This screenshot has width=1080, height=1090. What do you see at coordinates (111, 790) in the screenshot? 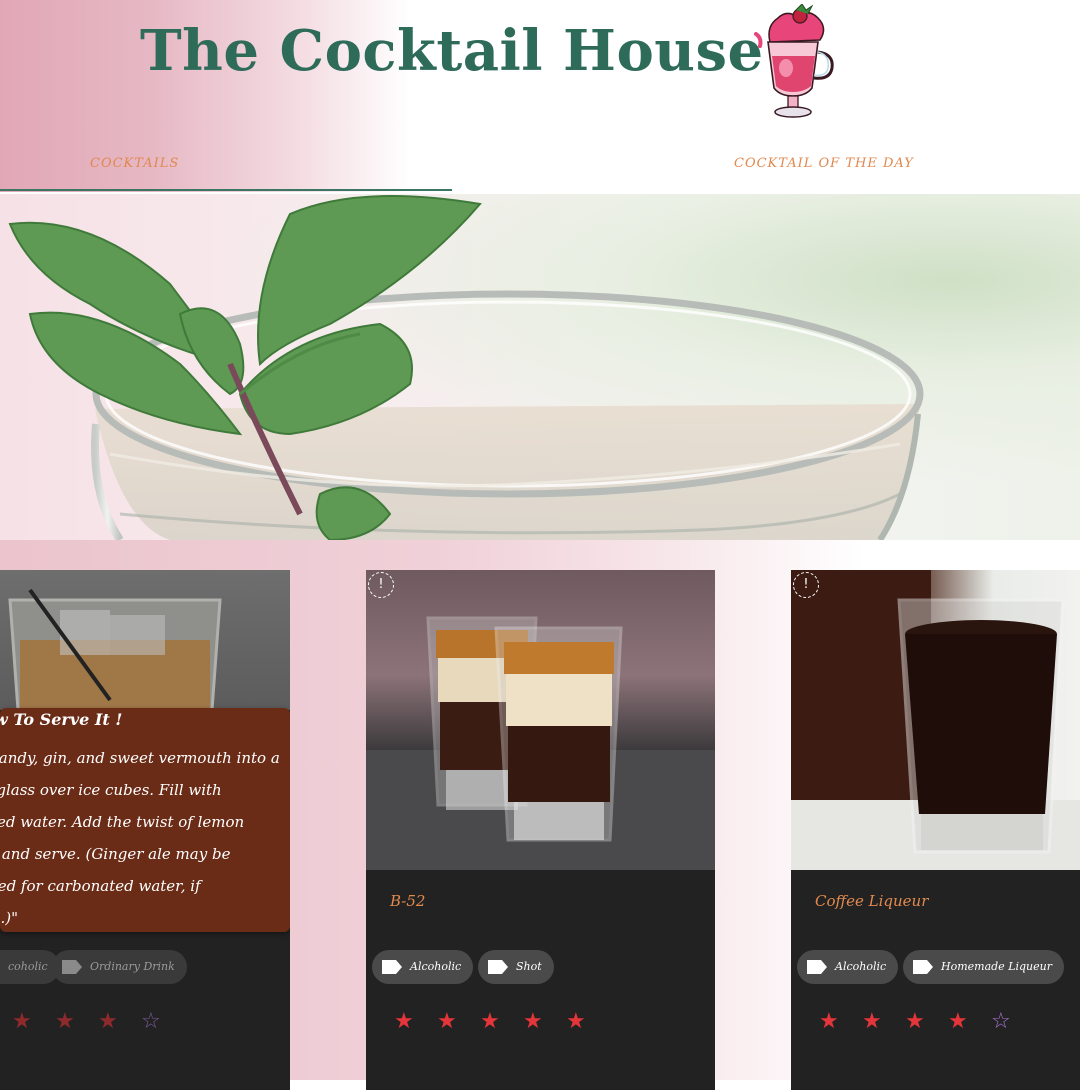
I see `instruction-line: ll glass over ice cubes. Fill with` at bounding box center [111, 790].